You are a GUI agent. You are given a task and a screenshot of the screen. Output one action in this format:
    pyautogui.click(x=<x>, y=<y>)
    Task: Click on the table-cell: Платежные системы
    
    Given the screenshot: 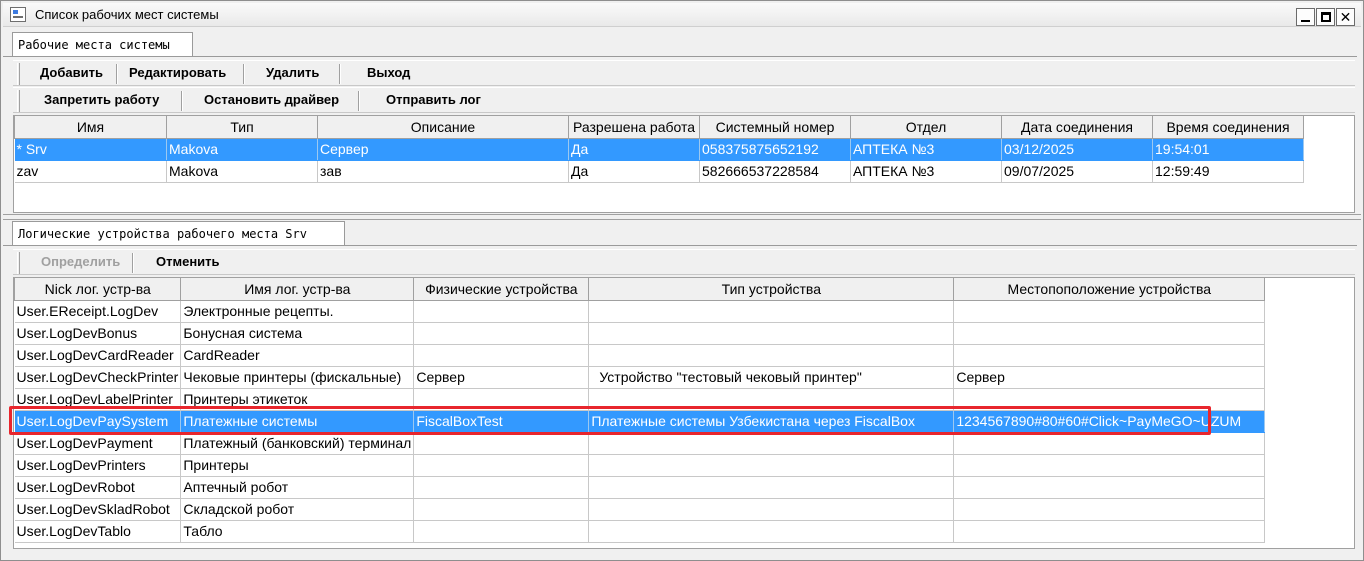 What is the action you would take?
    pyautogui.click(x=297, y=421)
    